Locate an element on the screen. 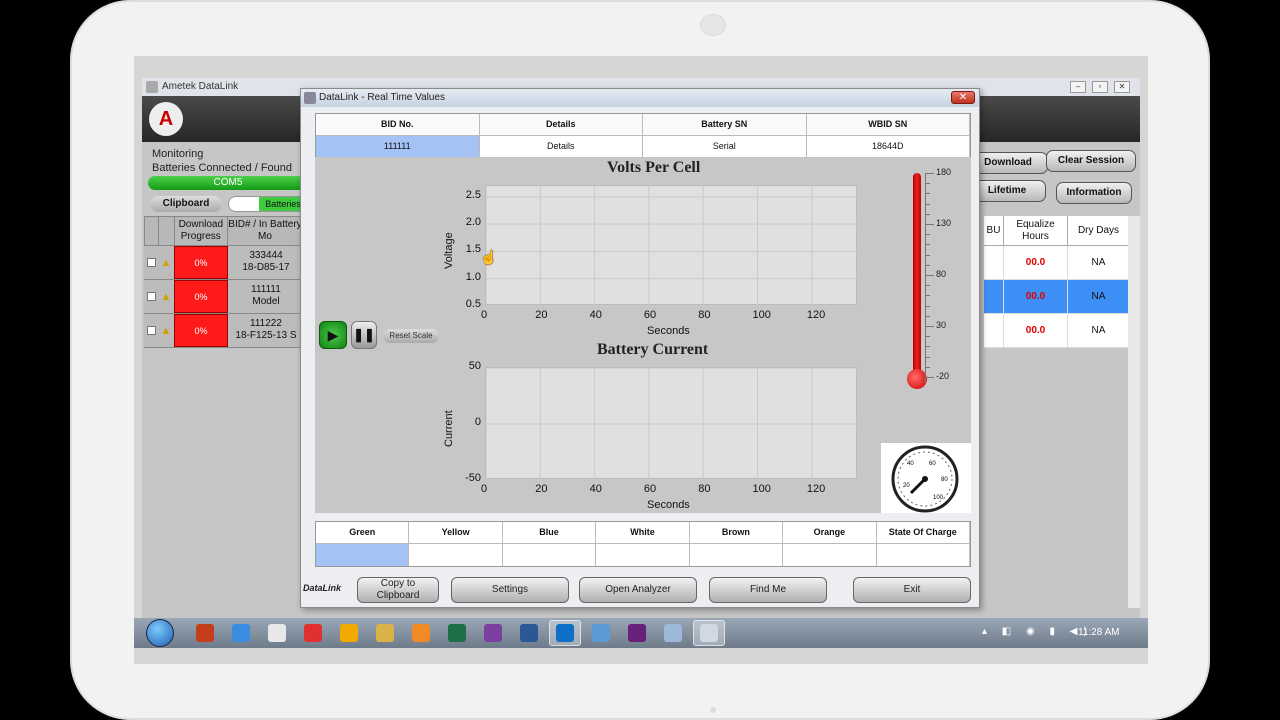 The image size is (1280, 720). datalink-icon is located at coordinates (709, 633).